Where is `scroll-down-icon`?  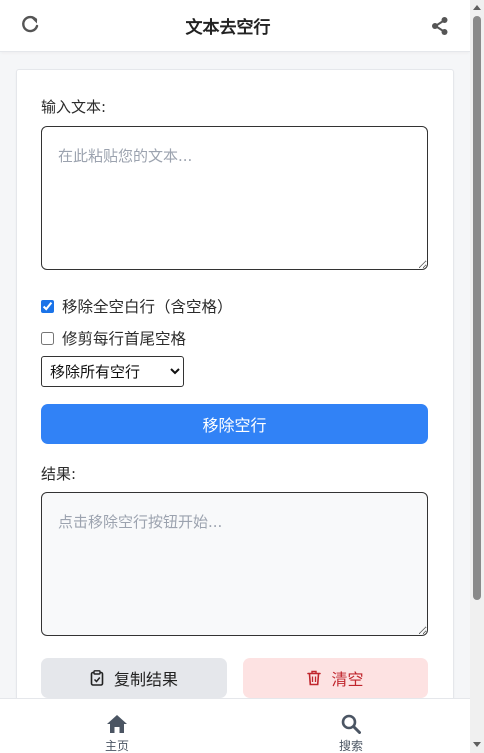 scroll-down-icon is located at coordinates (477, 744).